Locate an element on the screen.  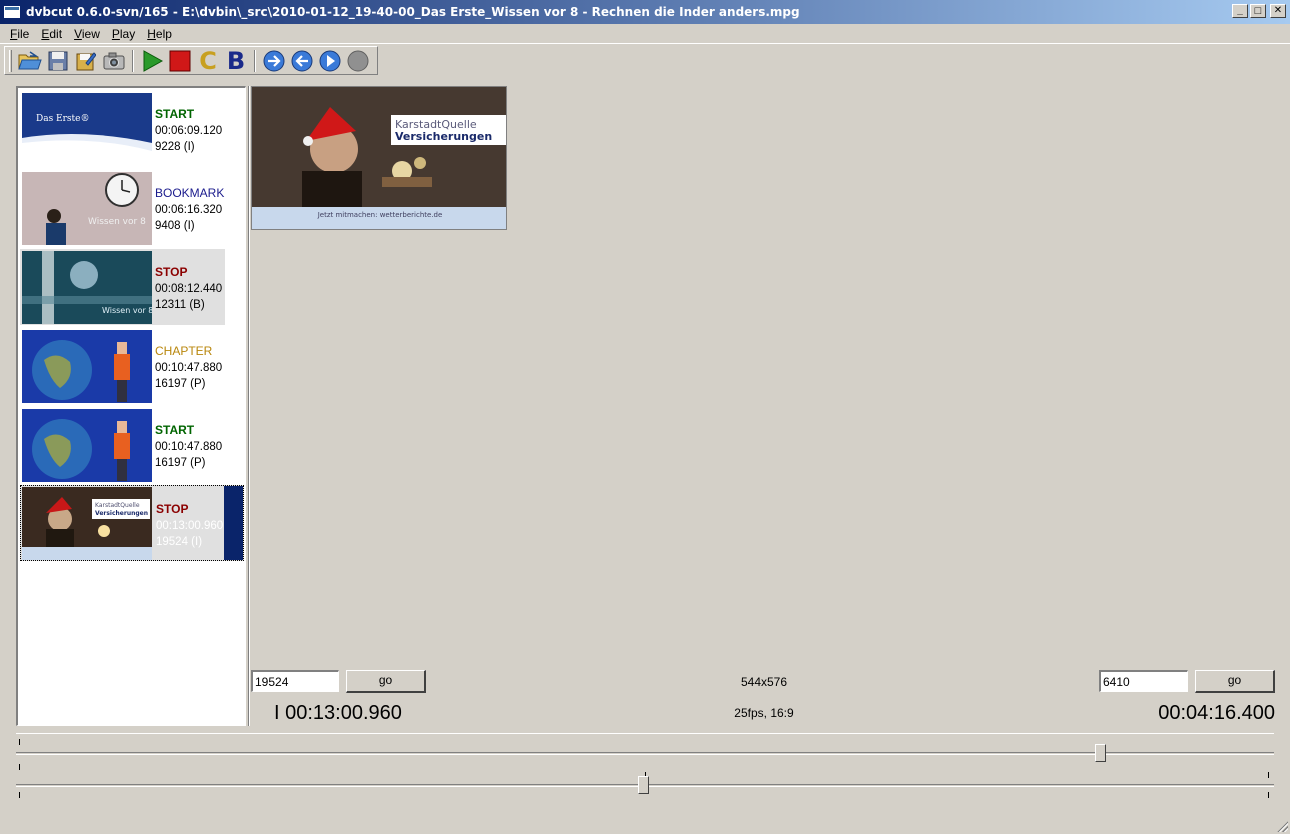
marker-frame: 19524 (I) is located at coordinates (179, 542).